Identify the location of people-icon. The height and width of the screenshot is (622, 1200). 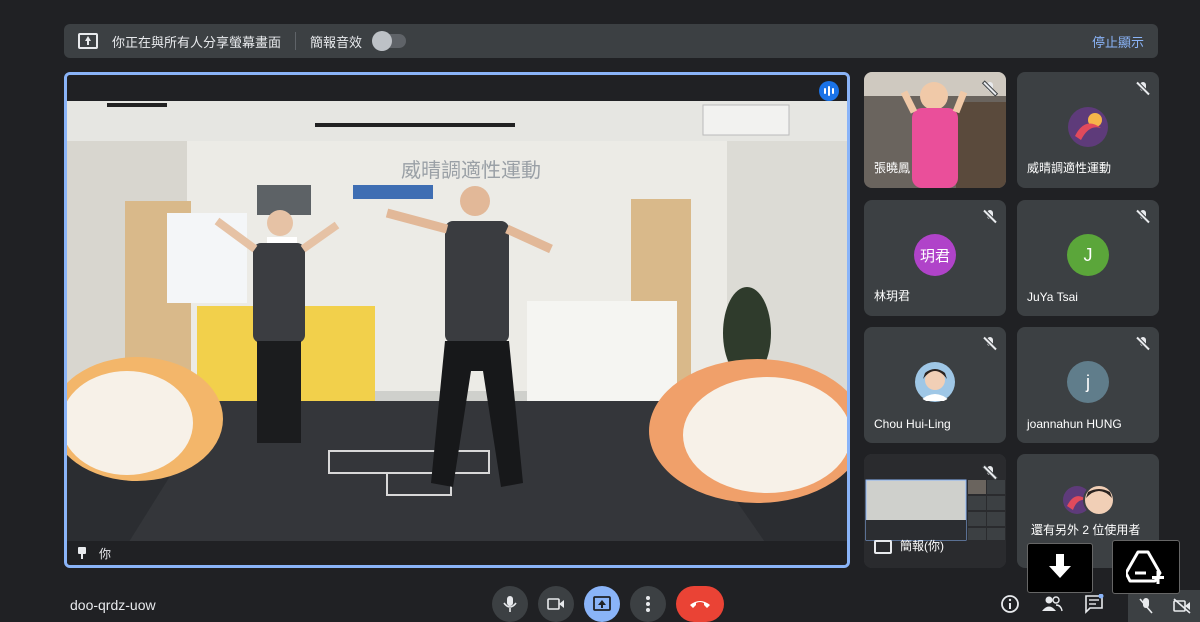
(1052, 604).